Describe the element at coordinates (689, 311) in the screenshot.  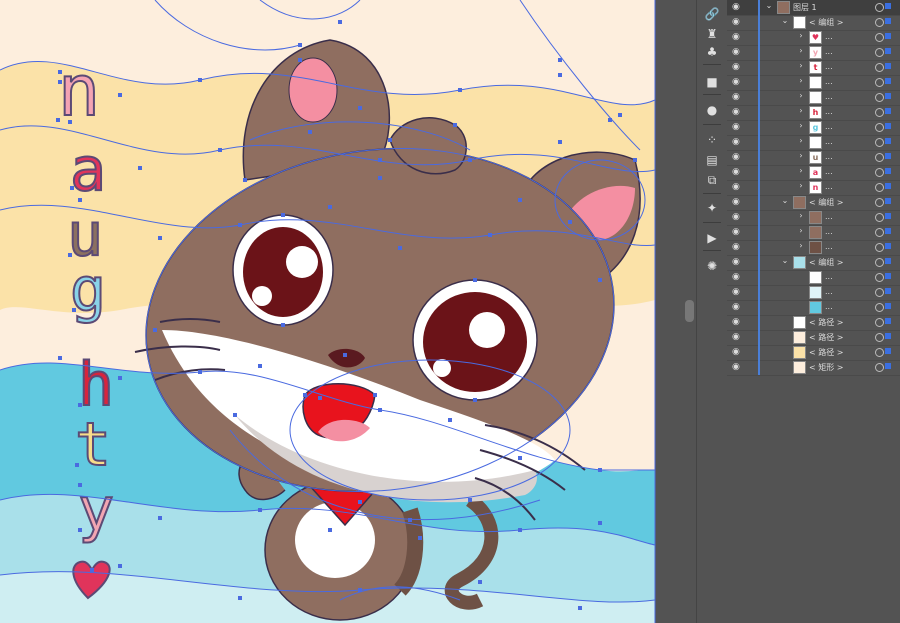
I see `vertical-scrollbar` at that location.